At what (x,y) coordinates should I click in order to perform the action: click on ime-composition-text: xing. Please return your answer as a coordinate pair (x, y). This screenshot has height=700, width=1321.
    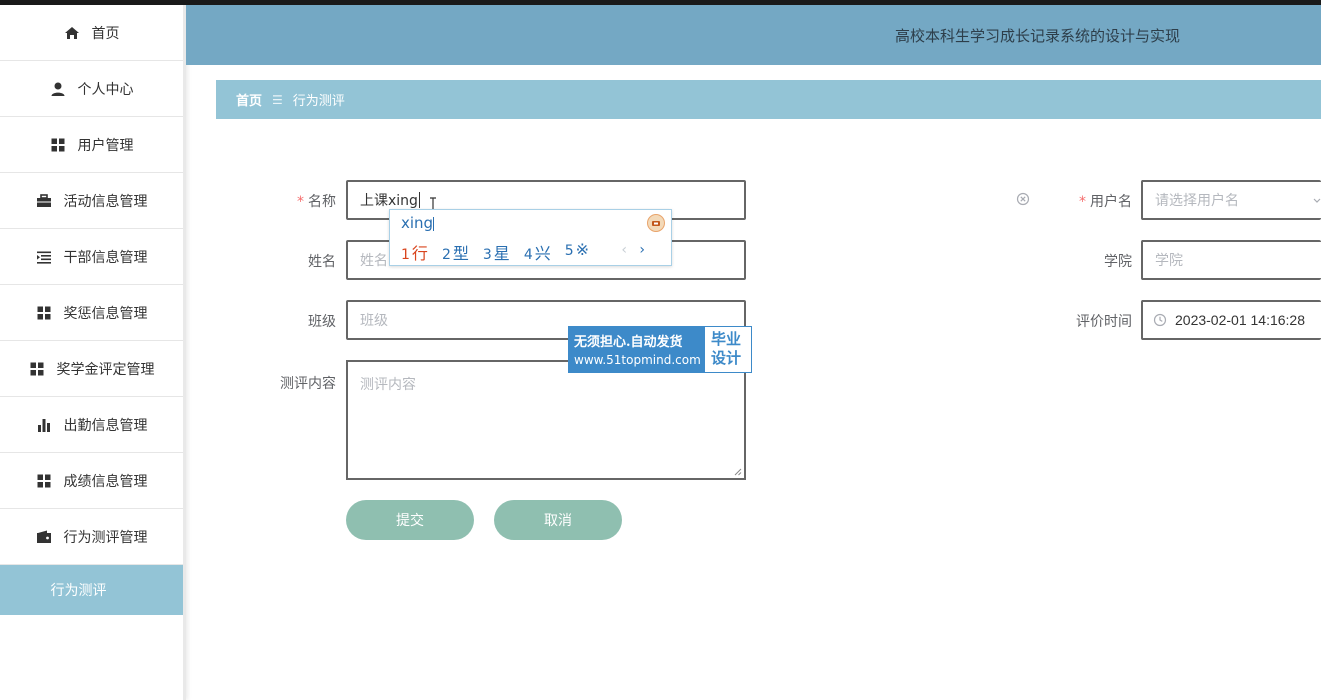
    Looking at the image, I should click on (417, 223).